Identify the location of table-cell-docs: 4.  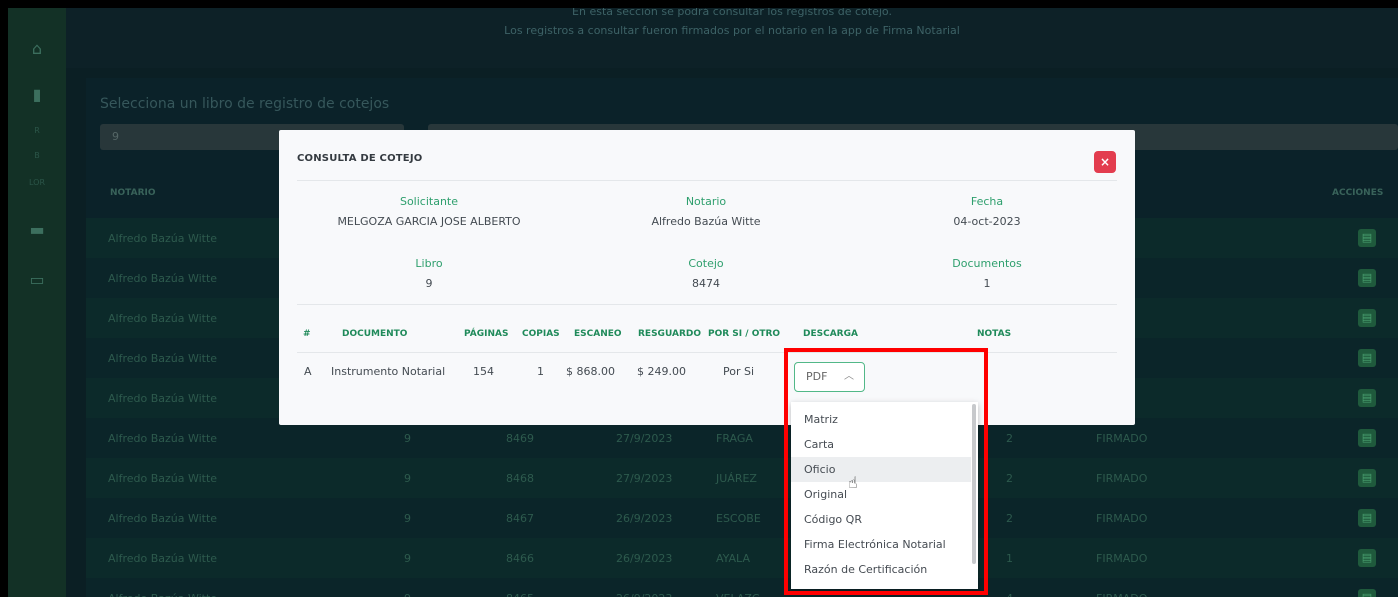
(1009, 594).